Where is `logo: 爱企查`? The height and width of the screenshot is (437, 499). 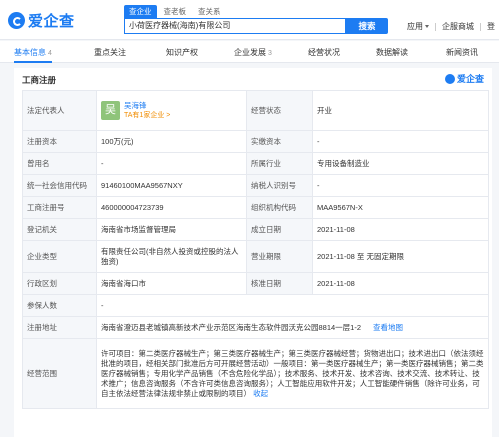
logo: 爱企查 is located at coordinates (41, 20).